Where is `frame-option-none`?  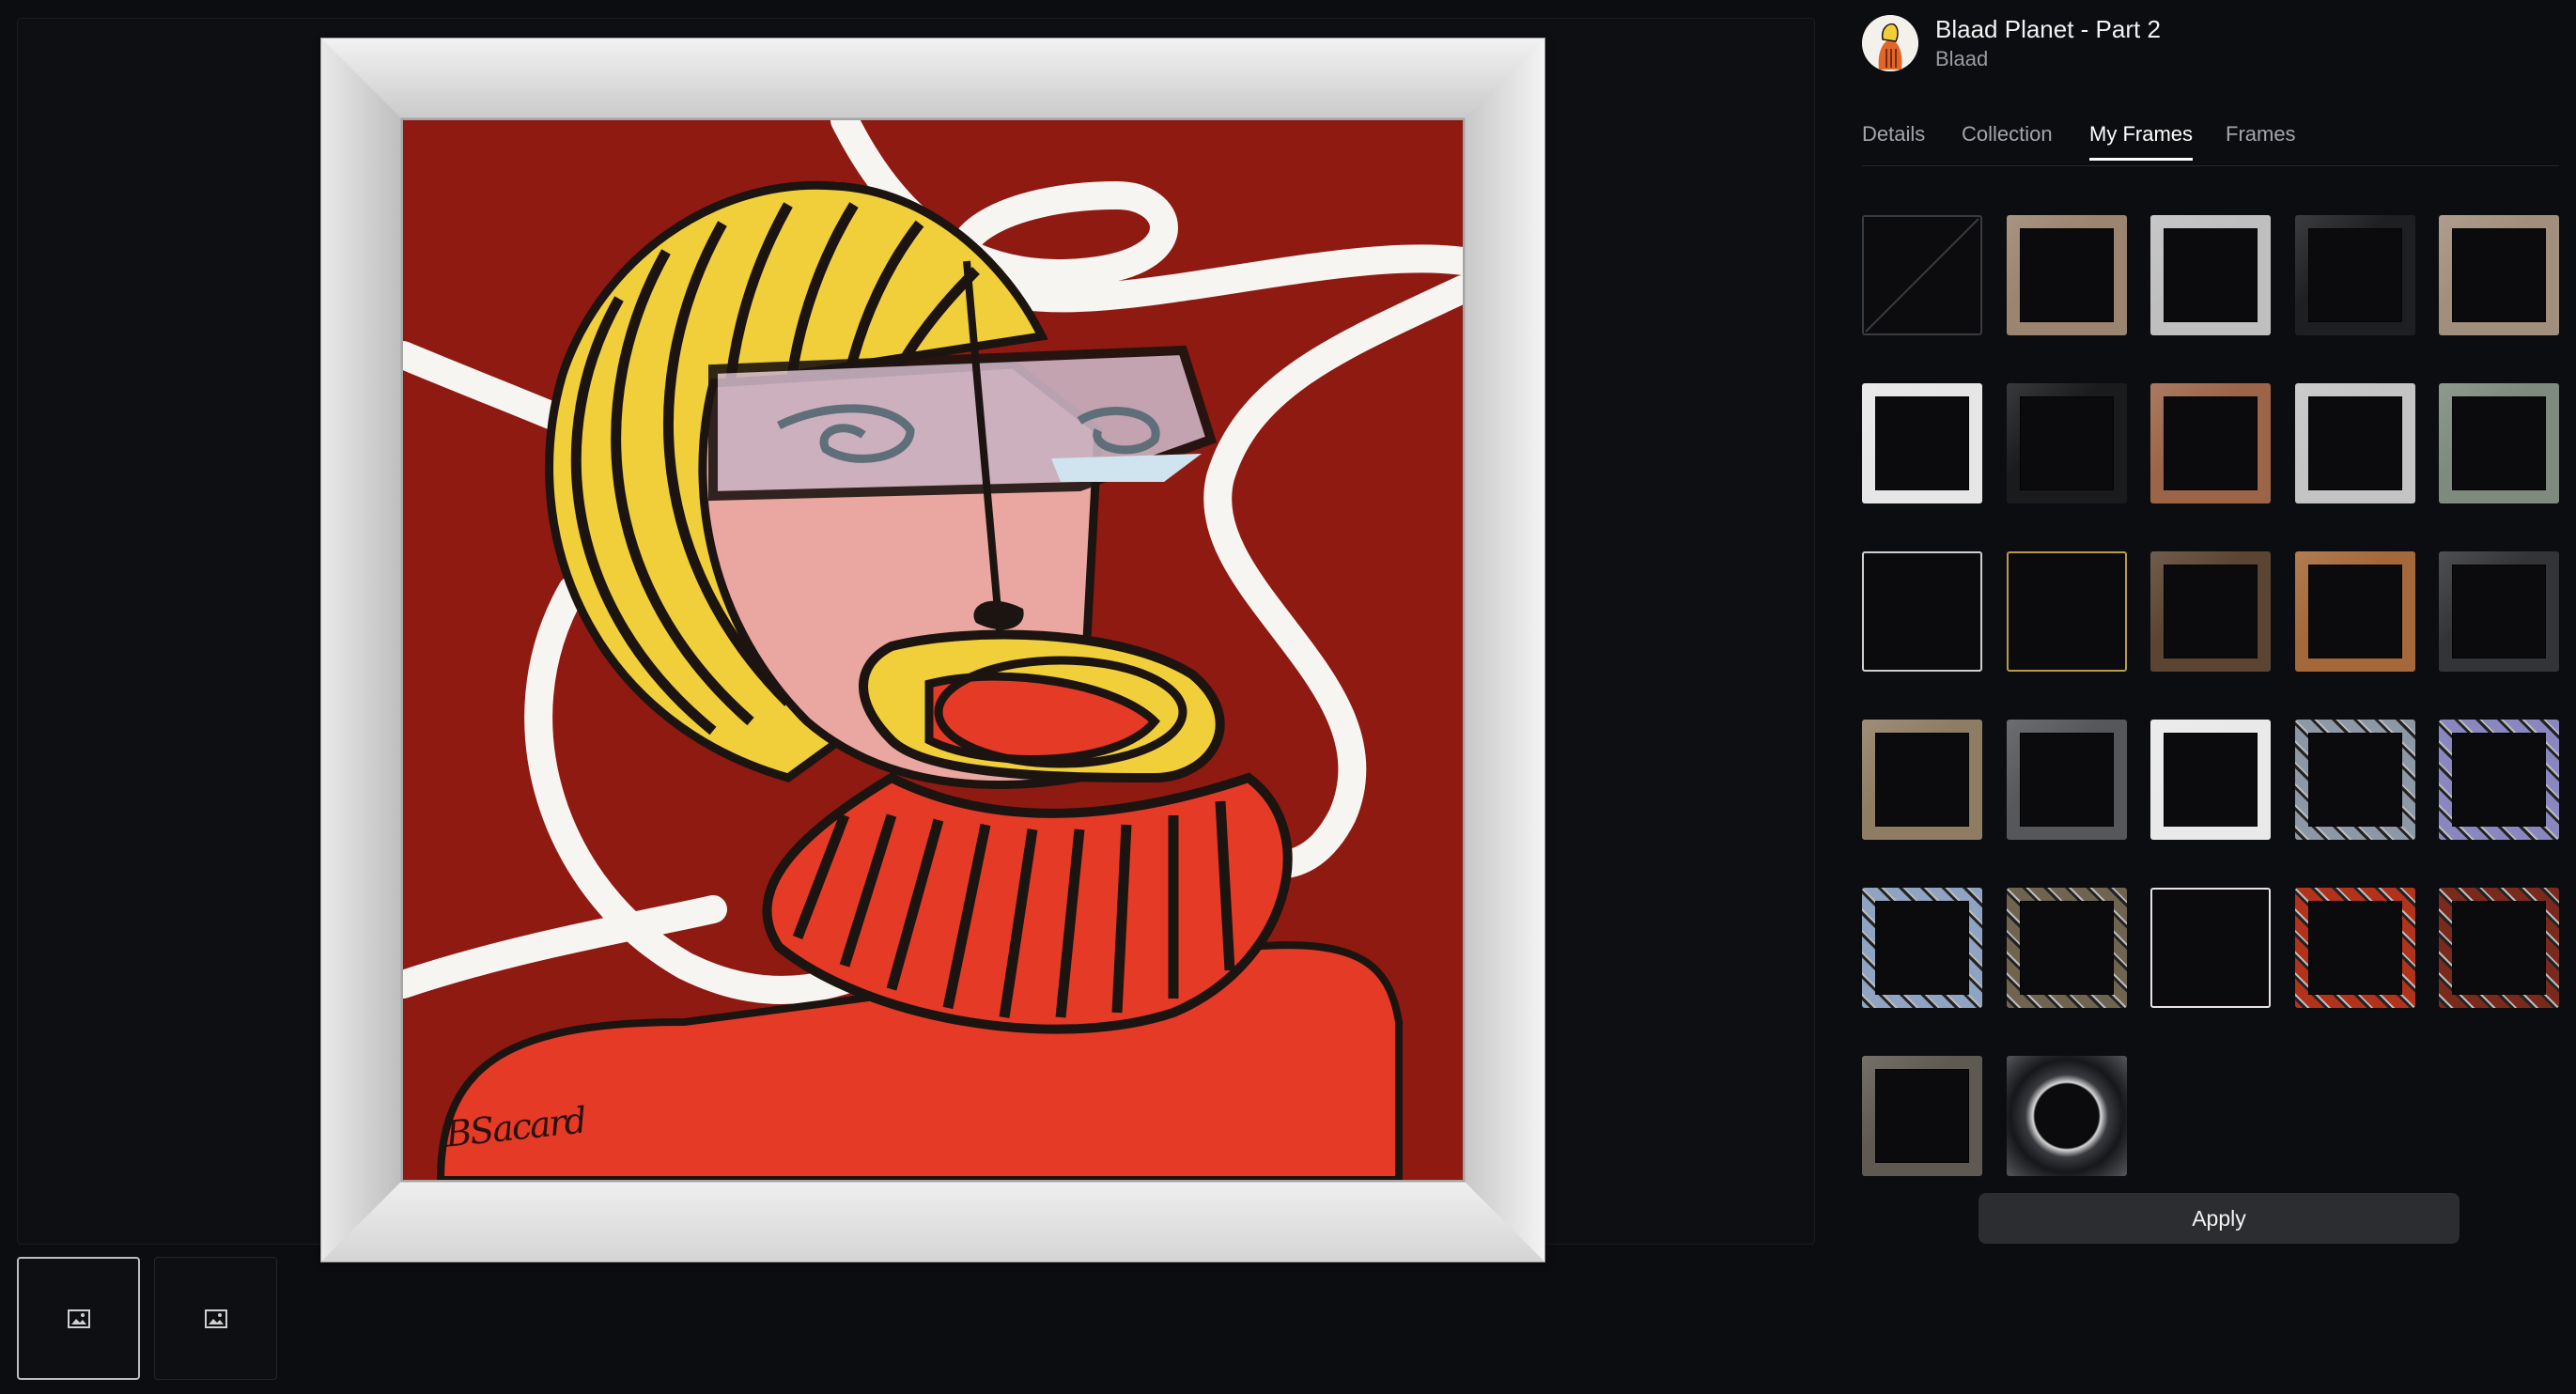
frame-option-none is located at coordinates (1922, 275).